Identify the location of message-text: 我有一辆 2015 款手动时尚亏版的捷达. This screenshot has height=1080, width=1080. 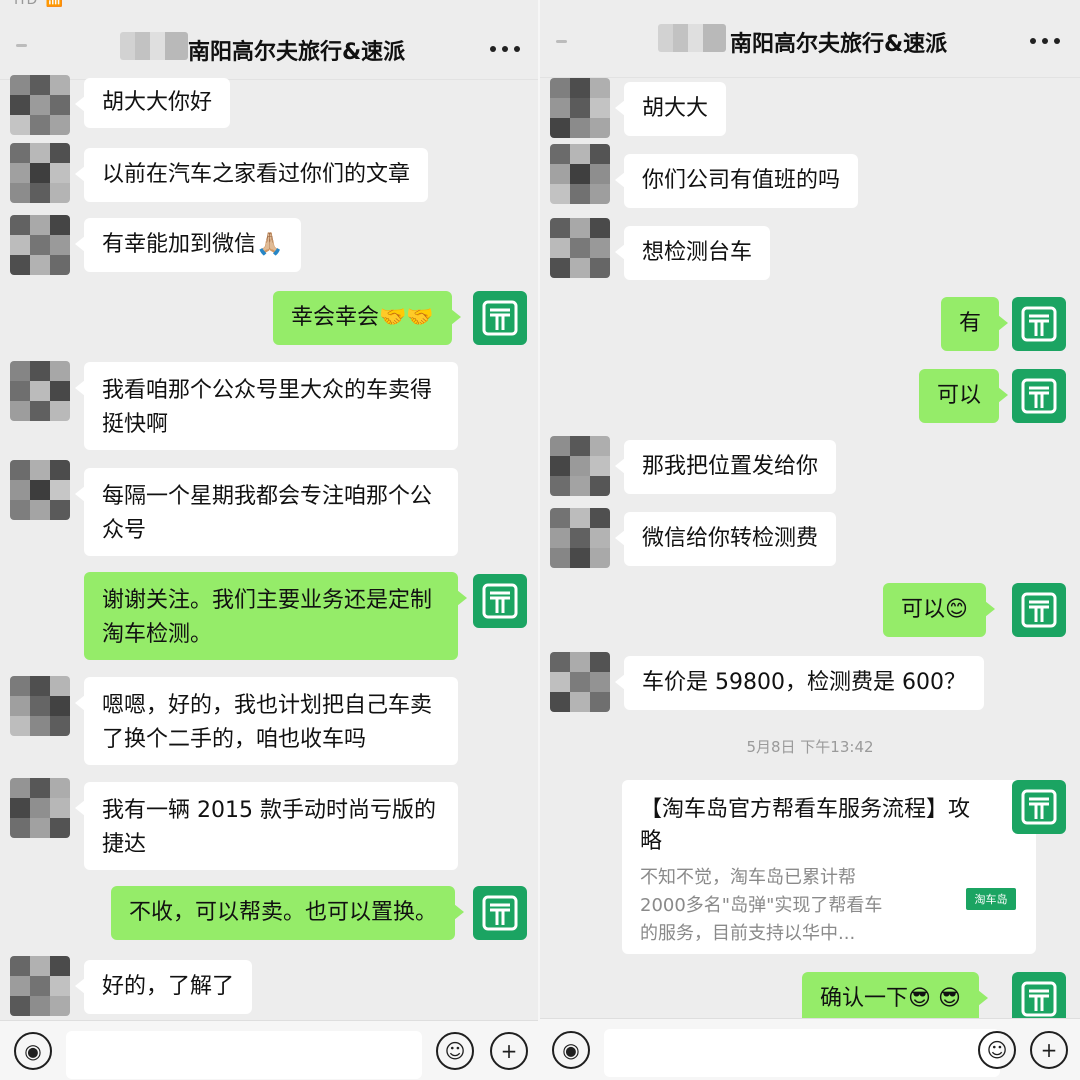
(269, 827).